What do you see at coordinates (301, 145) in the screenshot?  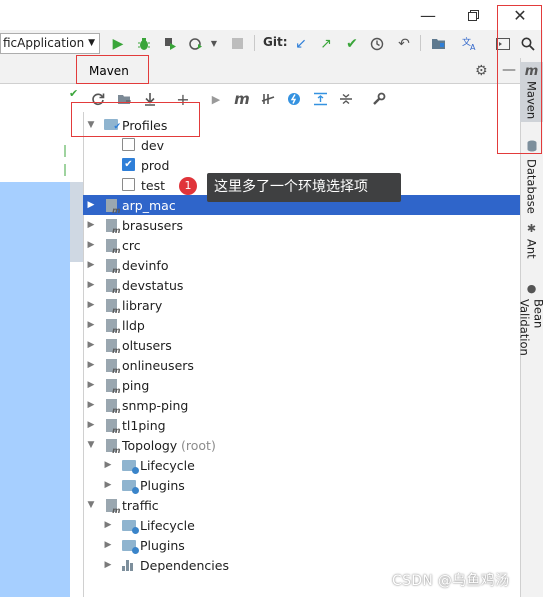 I see `profile-item-dev: dev` at bounding box center [301, 145].